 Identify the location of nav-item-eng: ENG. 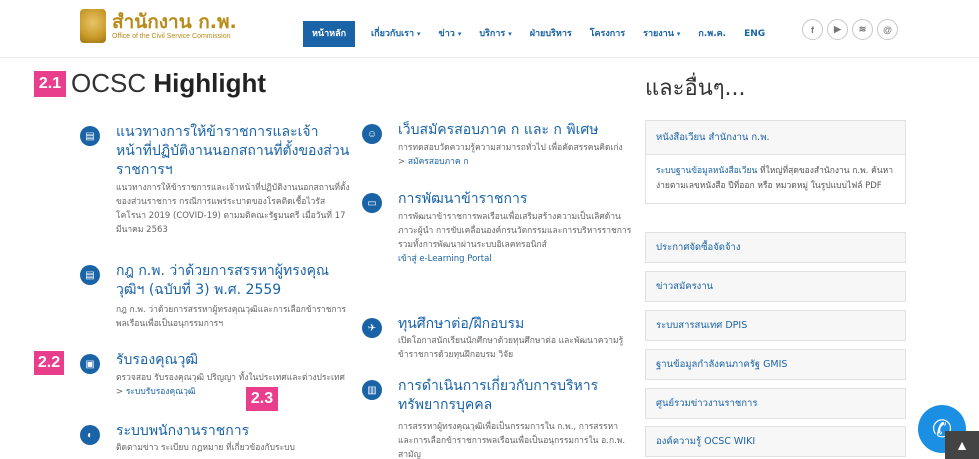
(754, 34).